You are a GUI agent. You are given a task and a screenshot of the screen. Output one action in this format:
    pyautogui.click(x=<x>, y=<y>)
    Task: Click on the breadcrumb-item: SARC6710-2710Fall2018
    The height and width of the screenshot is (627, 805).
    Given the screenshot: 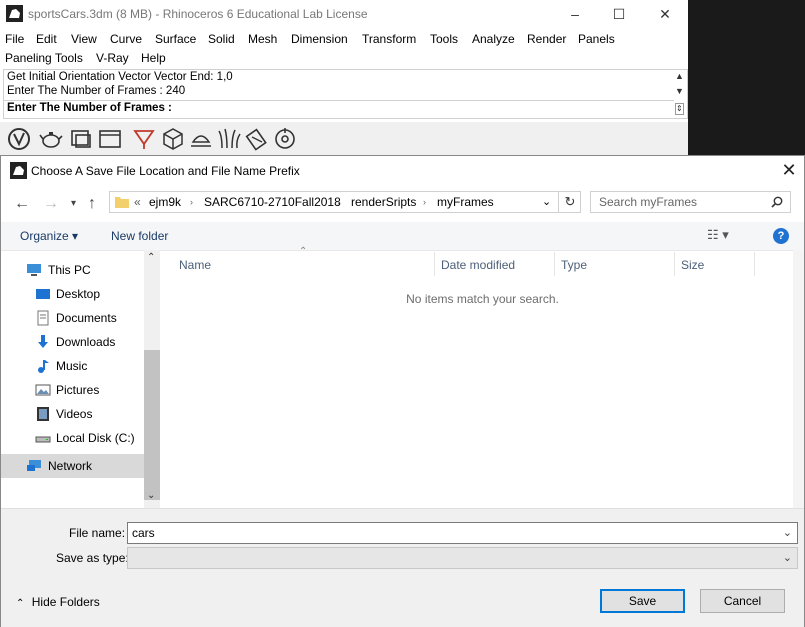 What is the action you would take?
    pyautogui.click(x=272, y=202)
    